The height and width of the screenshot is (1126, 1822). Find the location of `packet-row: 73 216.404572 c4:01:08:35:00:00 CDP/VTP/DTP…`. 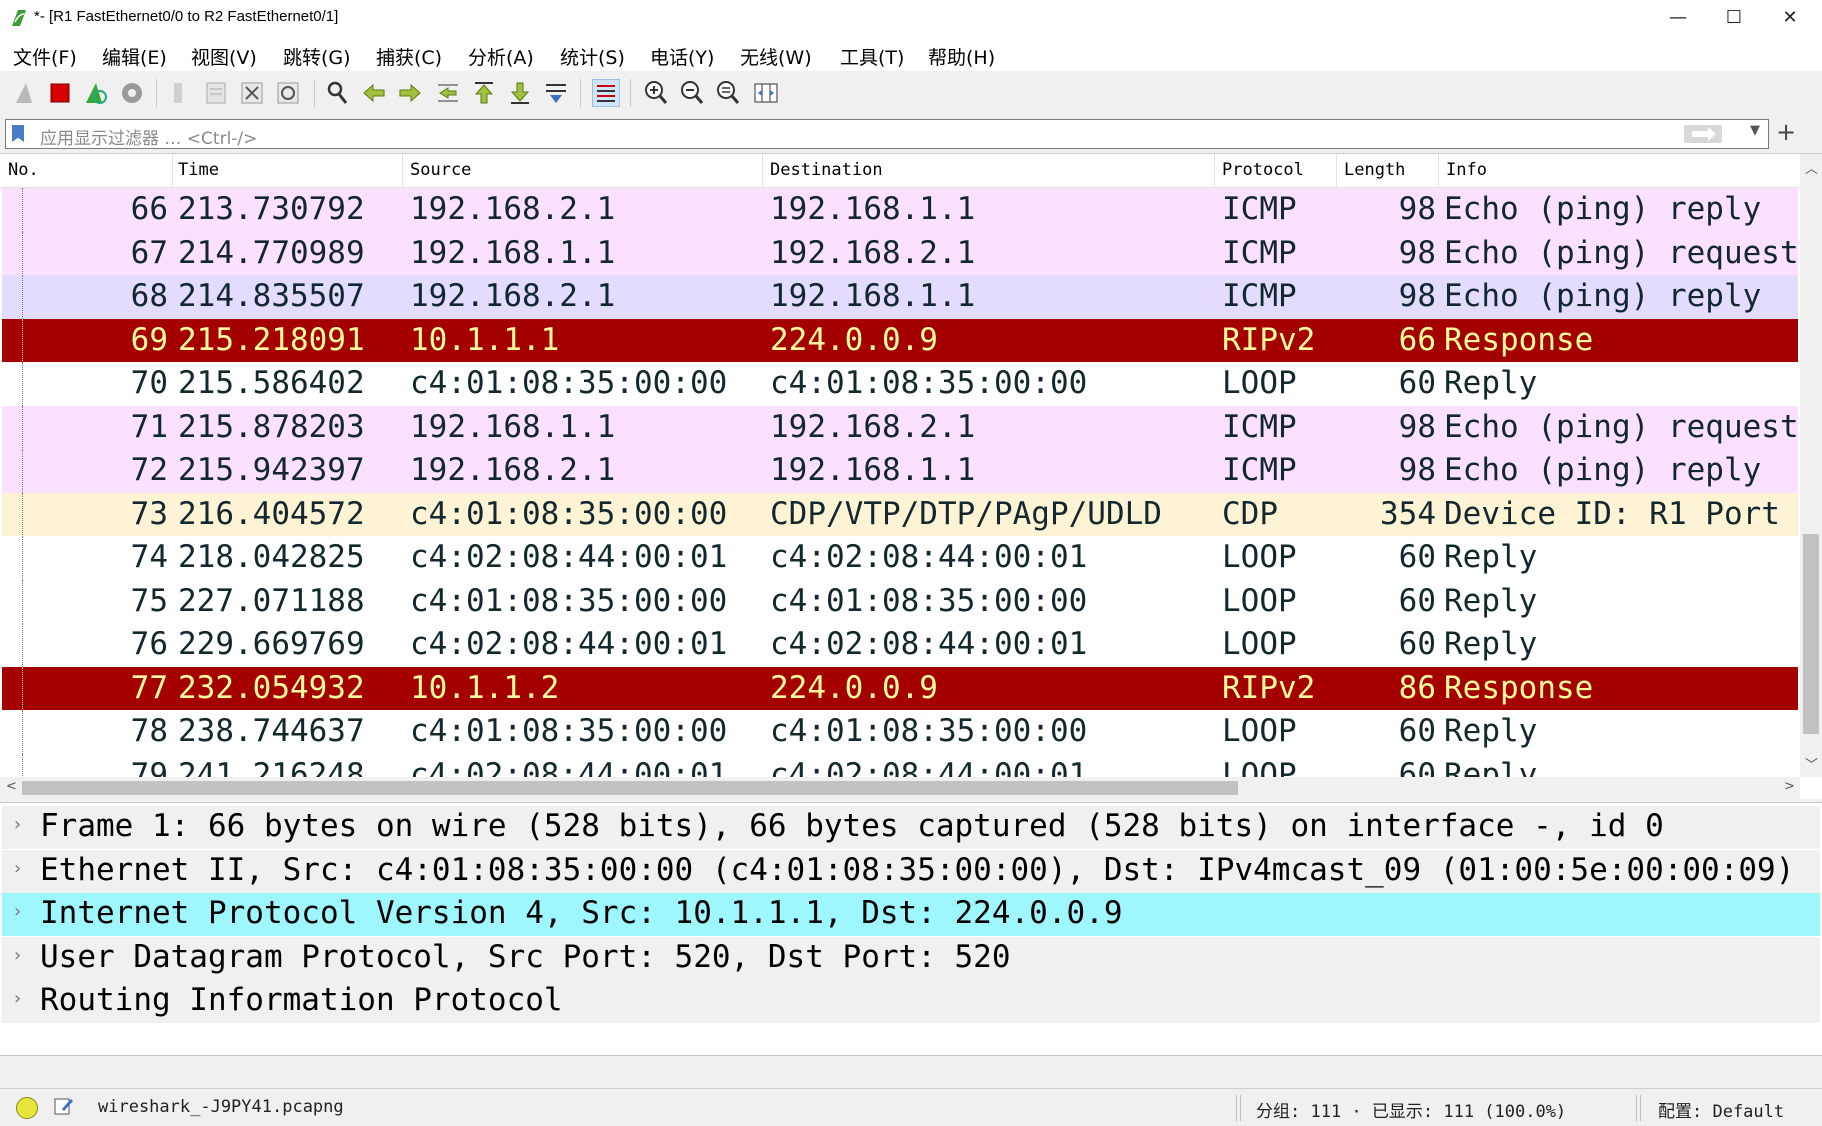

packet-row: 73 216.404572 c4:01:08:35:00:00 CDP/VTP/DTP… is located at coordinates (900, 514).